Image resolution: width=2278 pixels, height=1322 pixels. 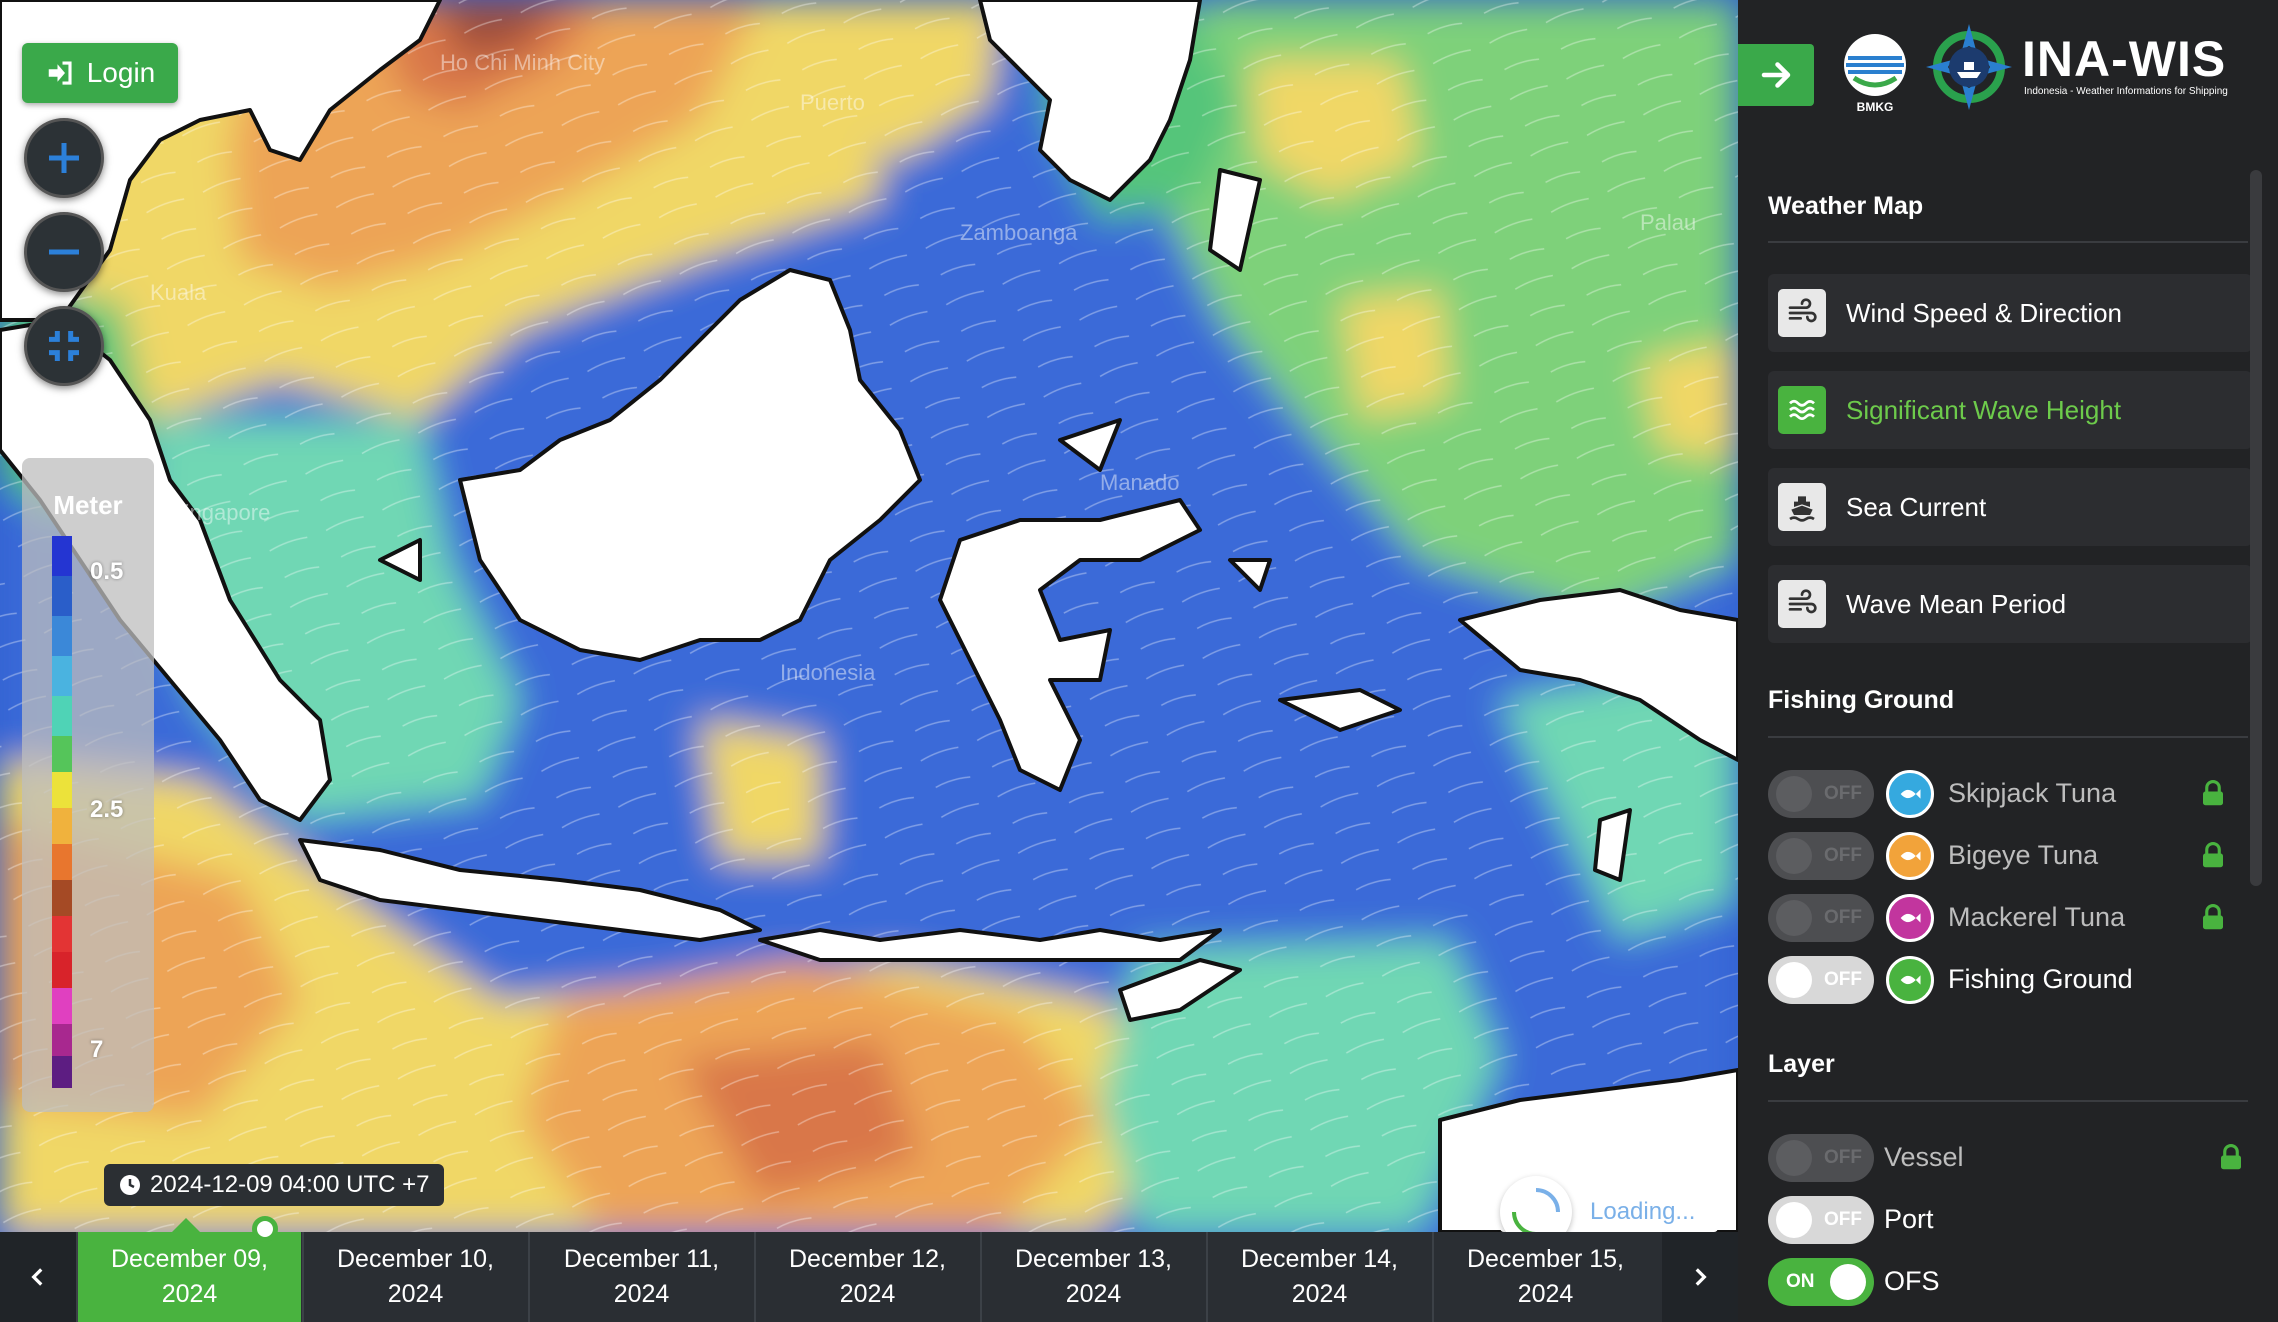 I want to click on fishing-row-mackerel: OFF Mackerel Tuna, so click(x=2008, y=919).